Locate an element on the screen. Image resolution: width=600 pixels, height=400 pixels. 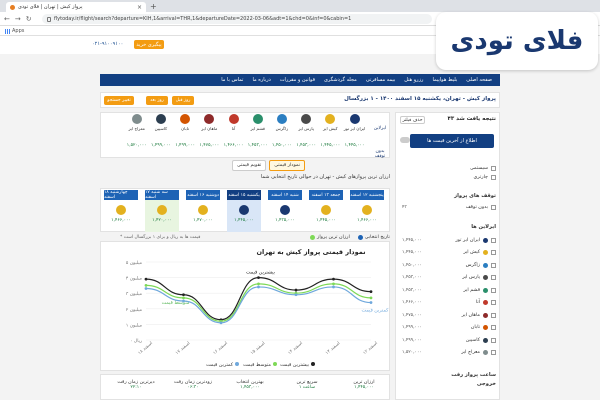
price-alert-toggle is located at coordinates (405, 140).